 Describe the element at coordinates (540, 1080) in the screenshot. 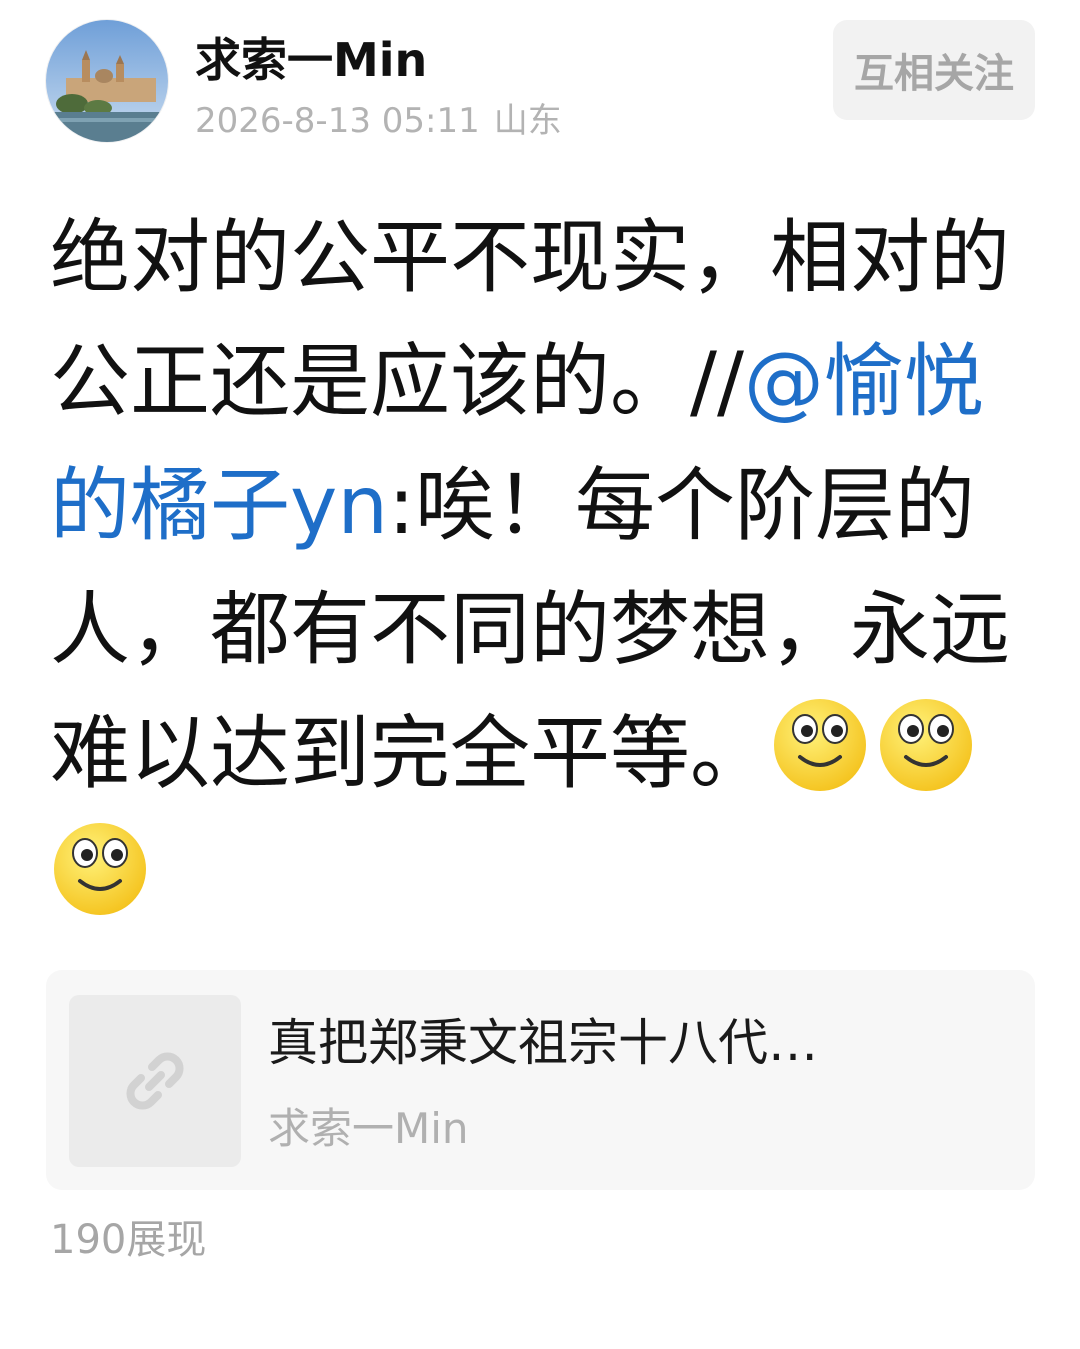

I see `link-card: 真把郑秉文祖宗十八代… 求索一Min` at that location.